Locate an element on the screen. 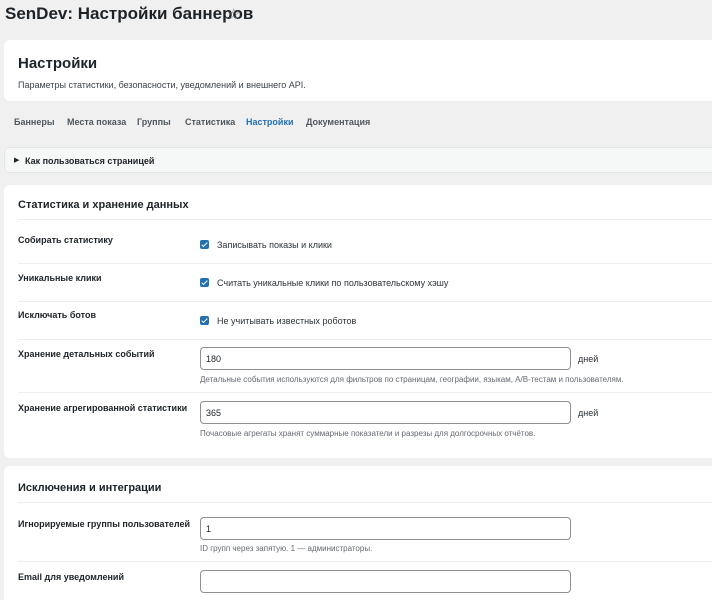 Image resolution: width=712 pixels, height=600 pixels. collect-stats-label: Собирать статистику is located at coordinates (65, 240).